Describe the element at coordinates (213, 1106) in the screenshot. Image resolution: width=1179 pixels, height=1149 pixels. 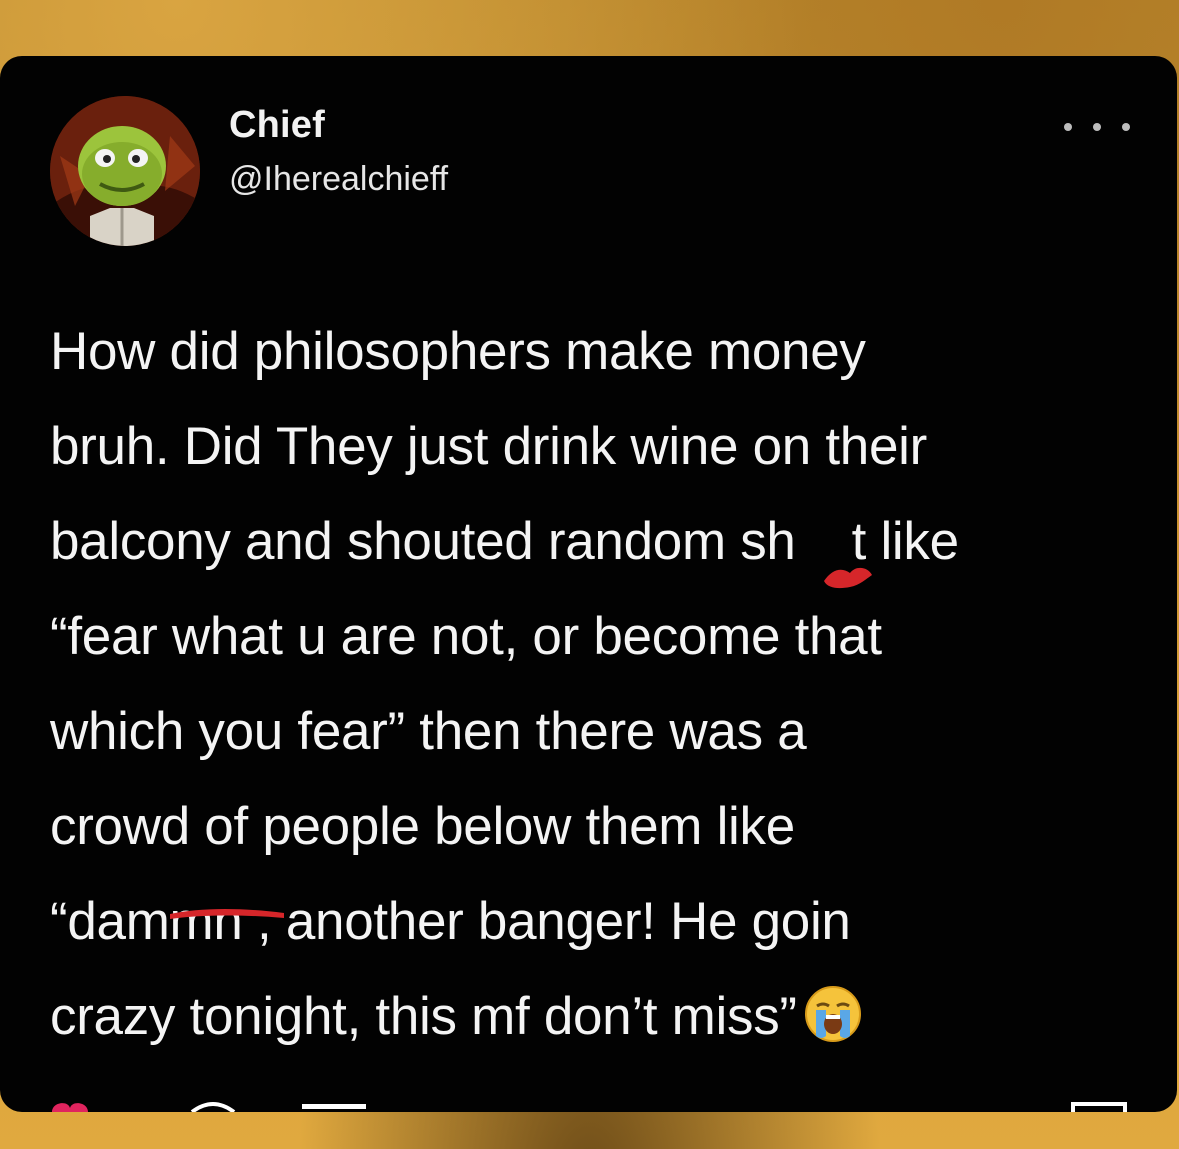
I see `reply-icon` at that location.